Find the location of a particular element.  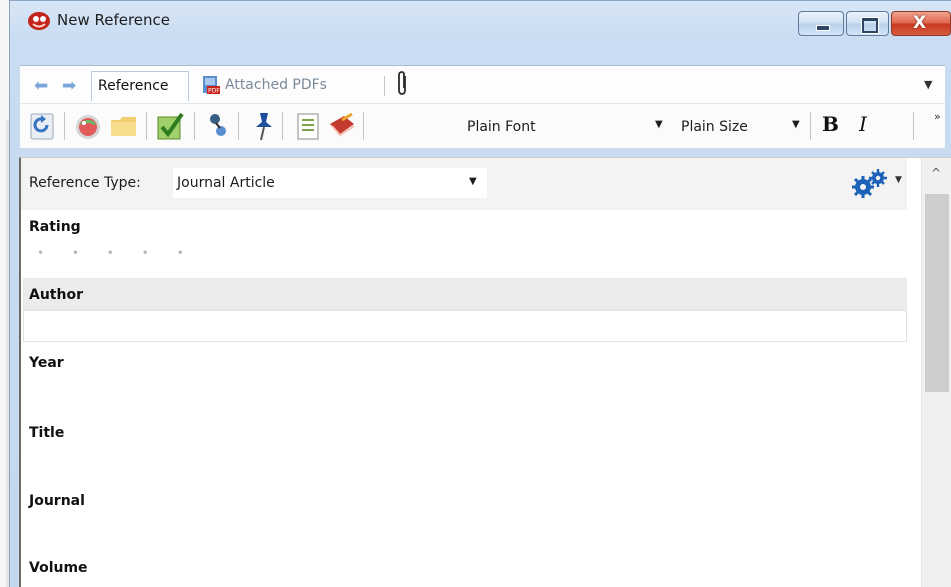

title-bar: New Reference X is located at coordinates (480, 20).